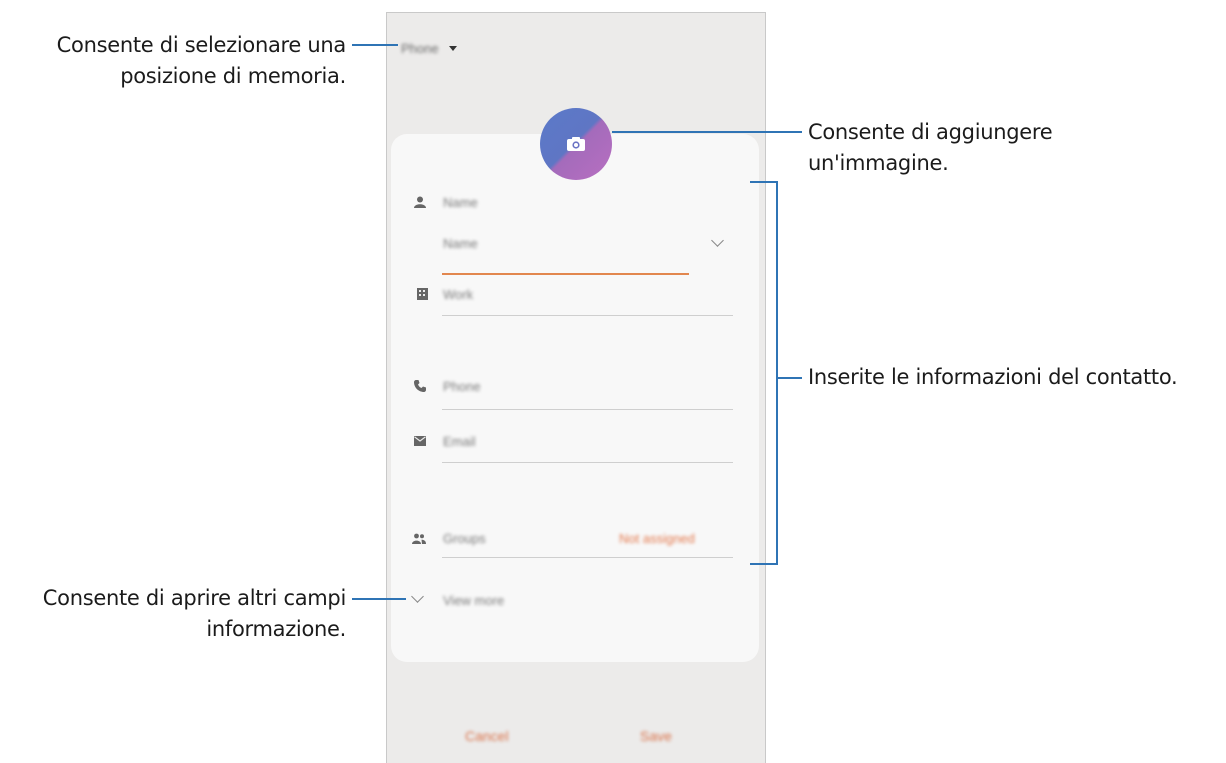  What do you see at coordinates (777, 373) in the screenshot?
I see `bracket-vertical` at bounding box center [777, 373].